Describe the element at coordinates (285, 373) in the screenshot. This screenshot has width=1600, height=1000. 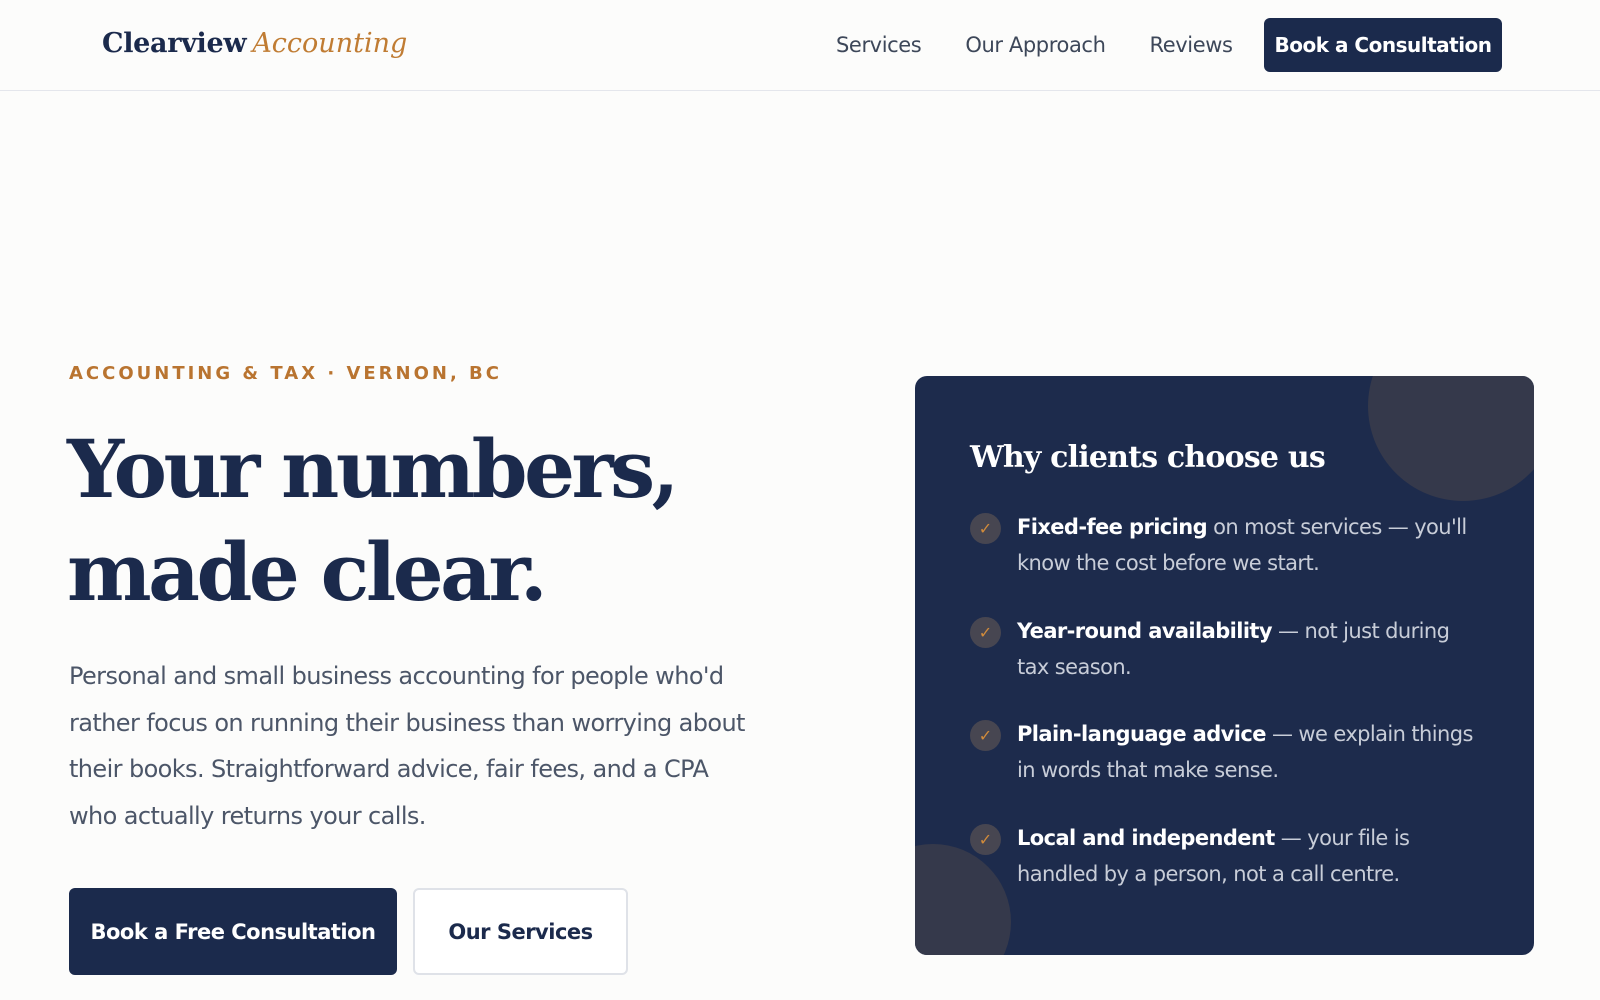
I see `hero-eyebrow: ACCOUNTING & TAX · VERNON, BC` at that location.